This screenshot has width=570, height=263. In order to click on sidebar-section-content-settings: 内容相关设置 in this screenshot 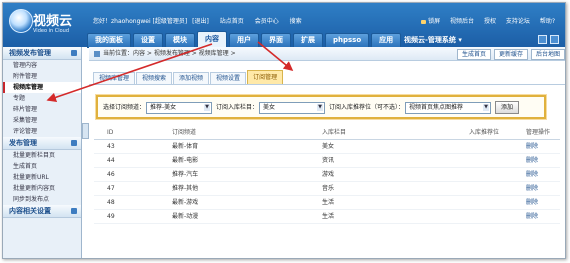, I will do `click(42, 211)`.